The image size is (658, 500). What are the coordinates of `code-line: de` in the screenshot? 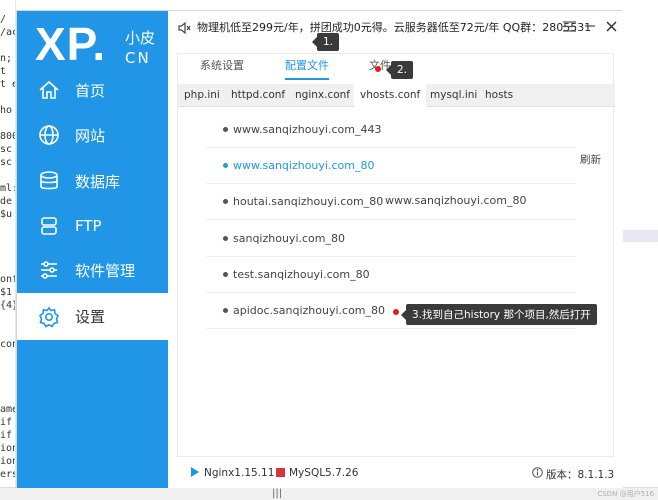 It's located at (6, 201).